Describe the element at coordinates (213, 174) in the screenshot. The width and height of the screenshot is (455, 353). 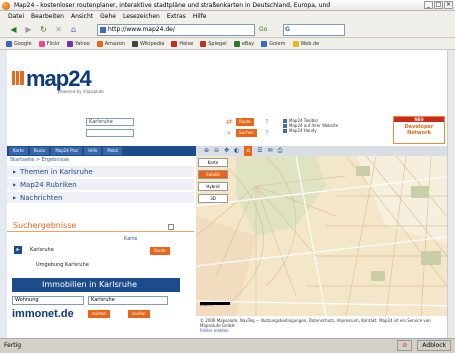
I see `view-satellite-button: Satellit` at that location.